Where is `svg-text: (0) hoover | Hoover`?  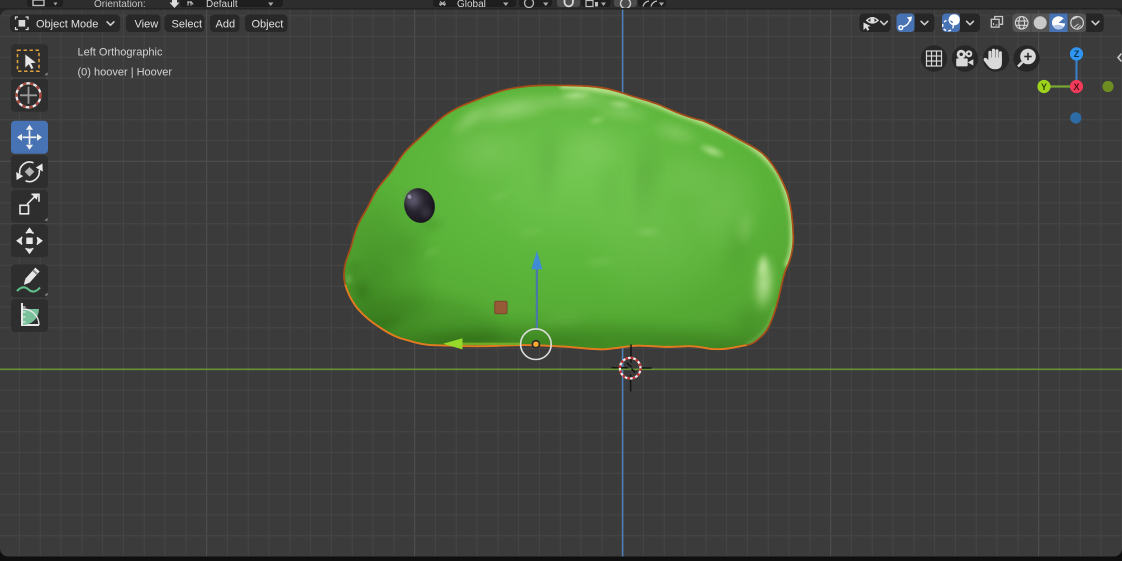 svg-text: (0) hoover | Hoover is located at coordinates (125, 73).